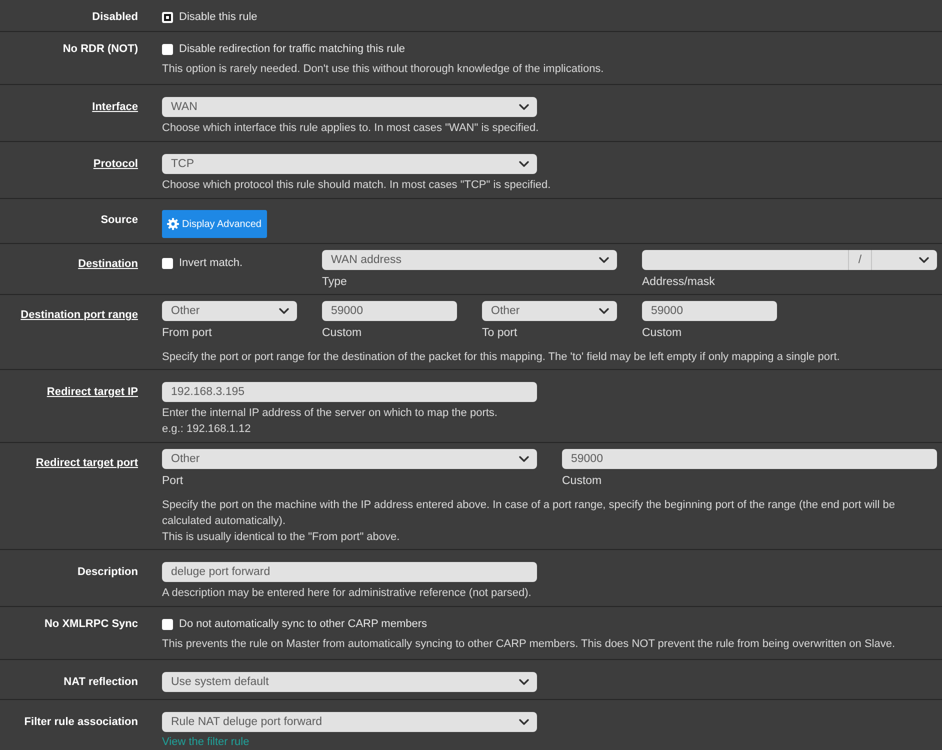 The width and height of the screenshot is (942, 750). Describe the element at coordinates (335, 282) in the screenshot. I see `field-caption: Type` at that location.